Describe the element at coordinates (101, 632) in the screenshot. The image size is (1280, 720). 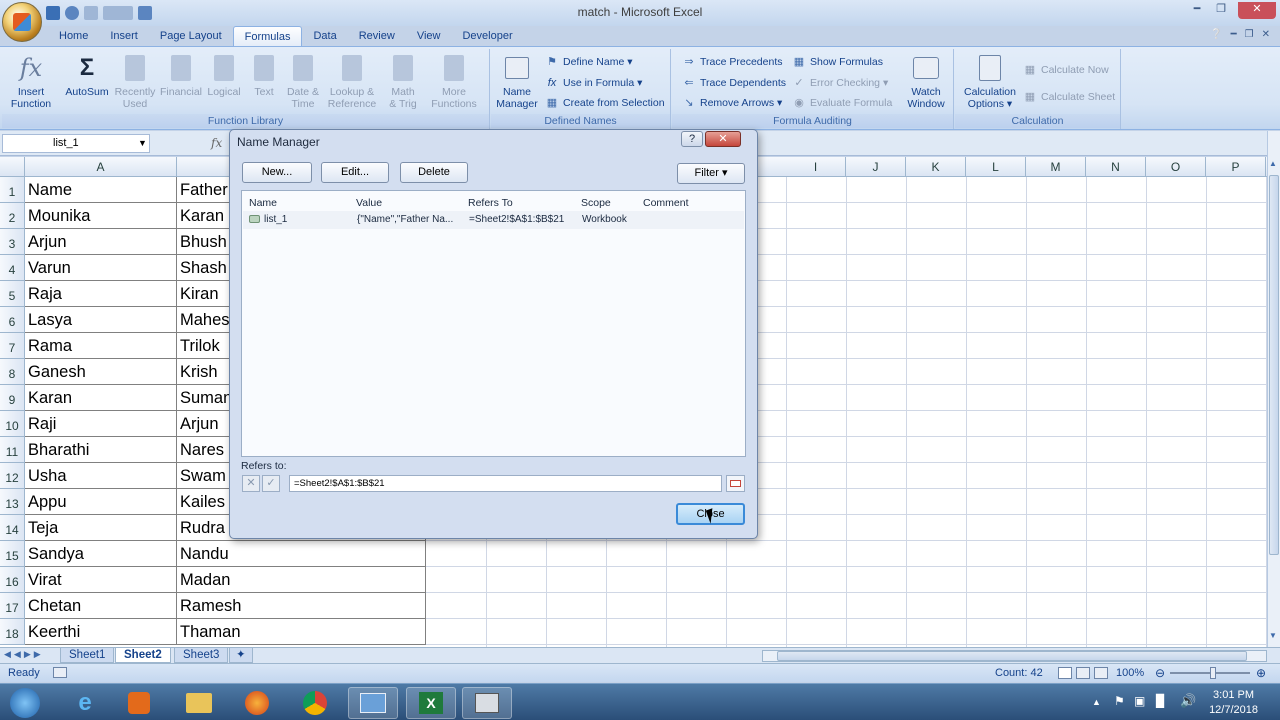
I see `cell-a: Keerthi` at that location.